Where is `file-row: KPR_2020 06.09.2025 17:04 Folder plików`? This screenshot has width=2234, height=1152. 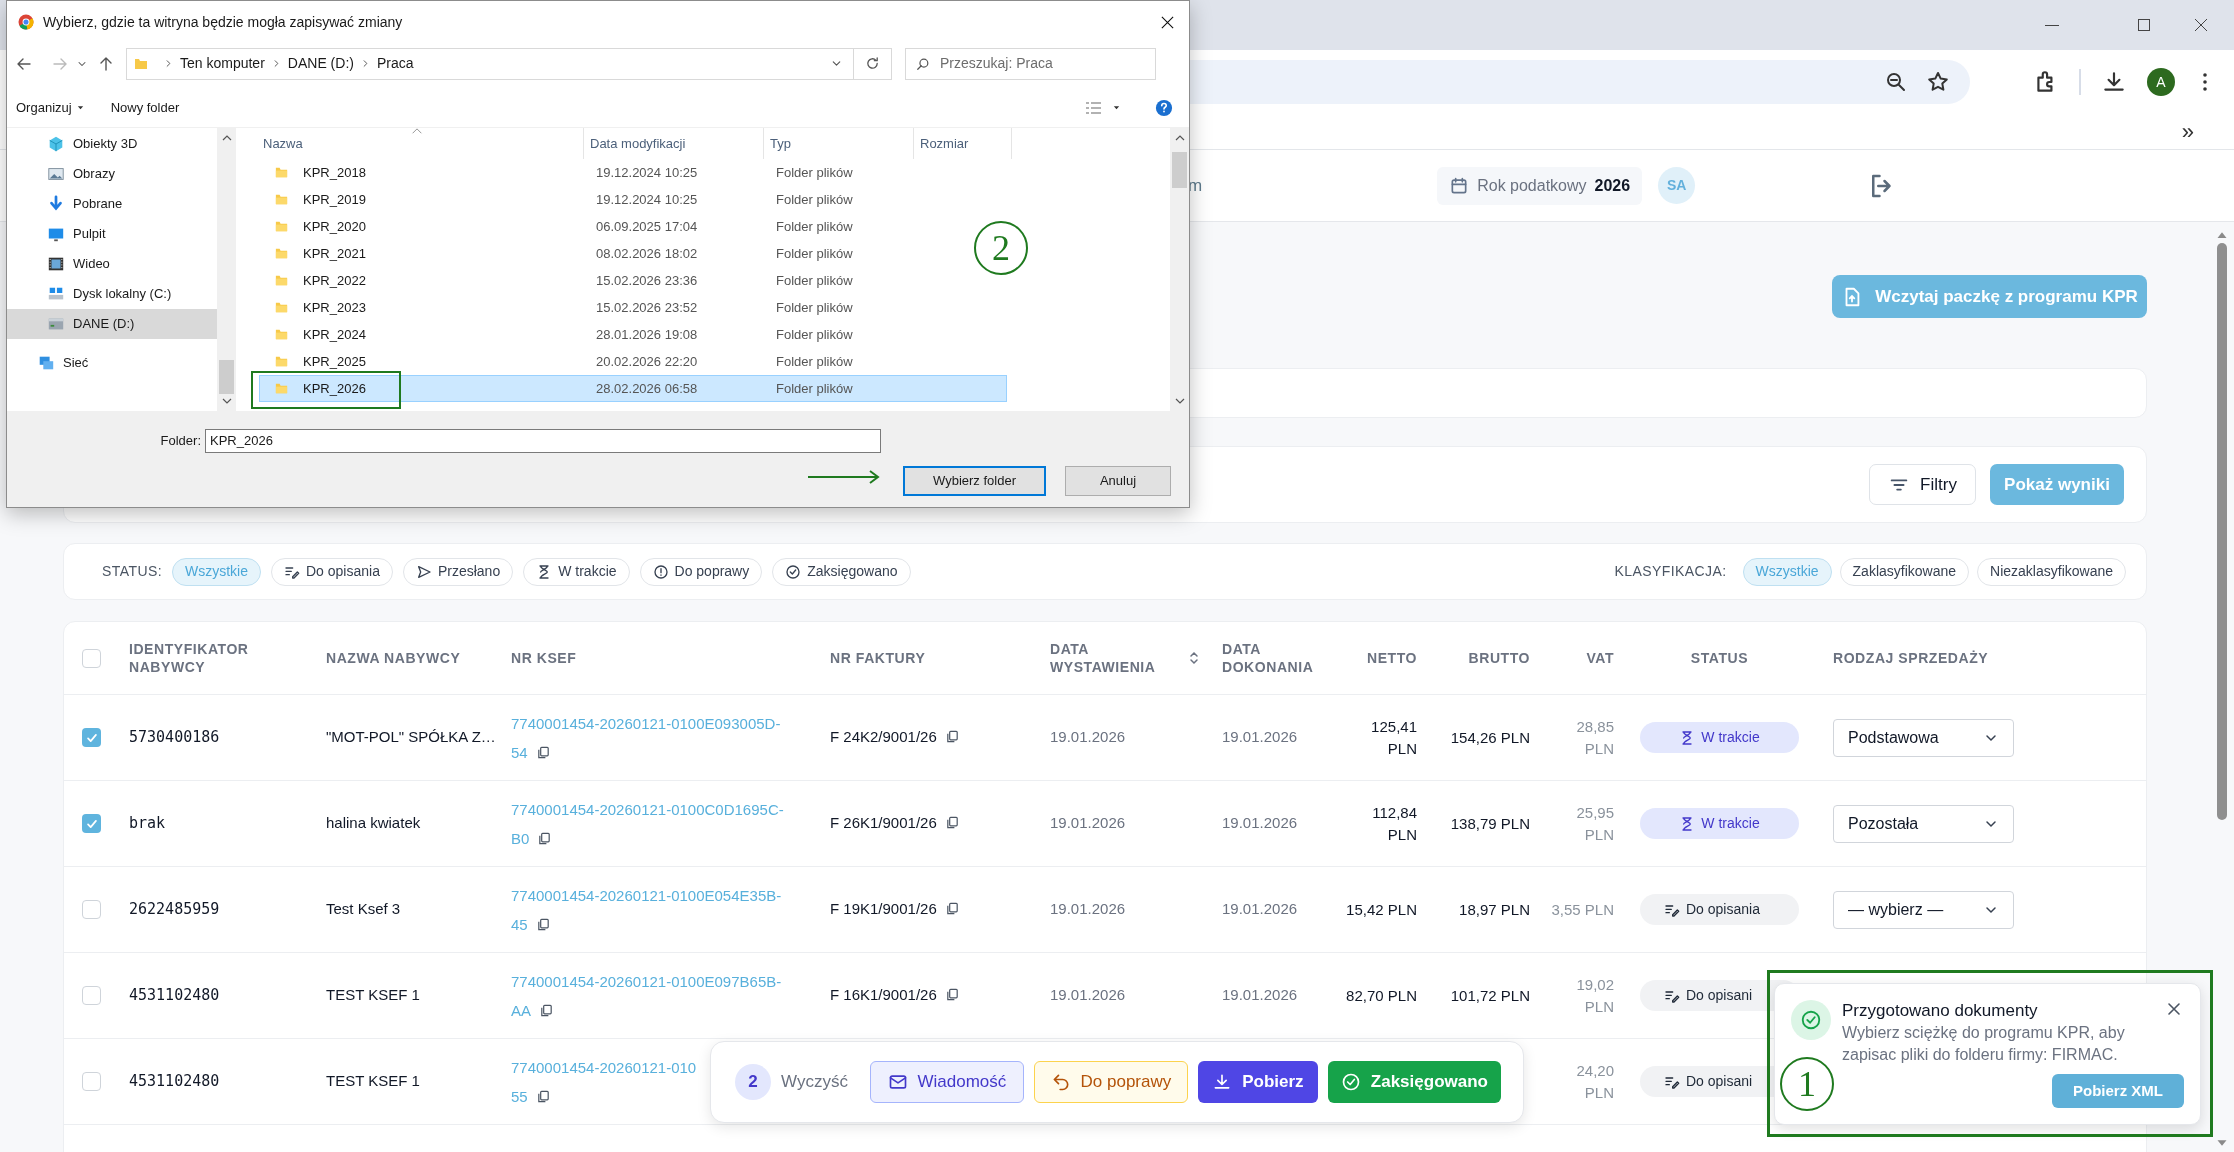
file-row: KPR_2020 06.09.2025 17:04 Folder plików is located at coordinates (559, 226).